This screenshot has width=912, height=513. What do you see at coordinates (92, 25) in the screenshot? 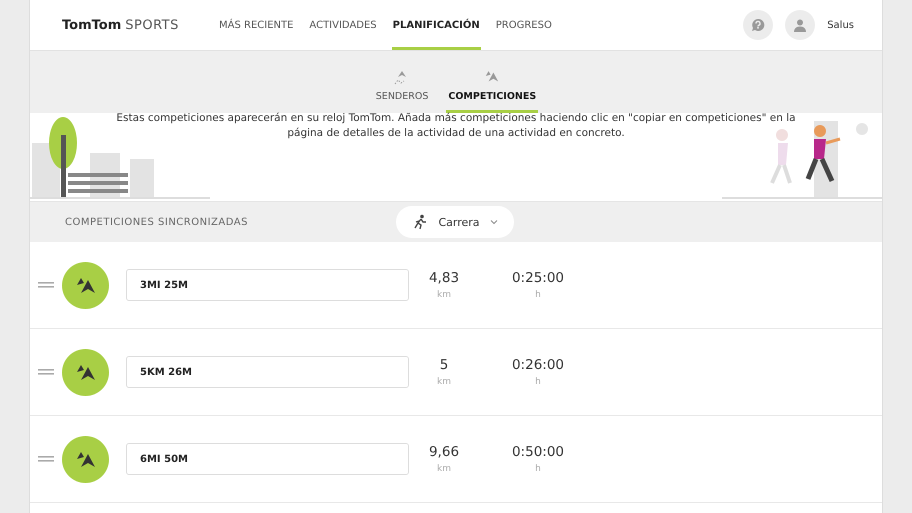
I see `brand-name: TomTom` at bounding box center [92, 25].